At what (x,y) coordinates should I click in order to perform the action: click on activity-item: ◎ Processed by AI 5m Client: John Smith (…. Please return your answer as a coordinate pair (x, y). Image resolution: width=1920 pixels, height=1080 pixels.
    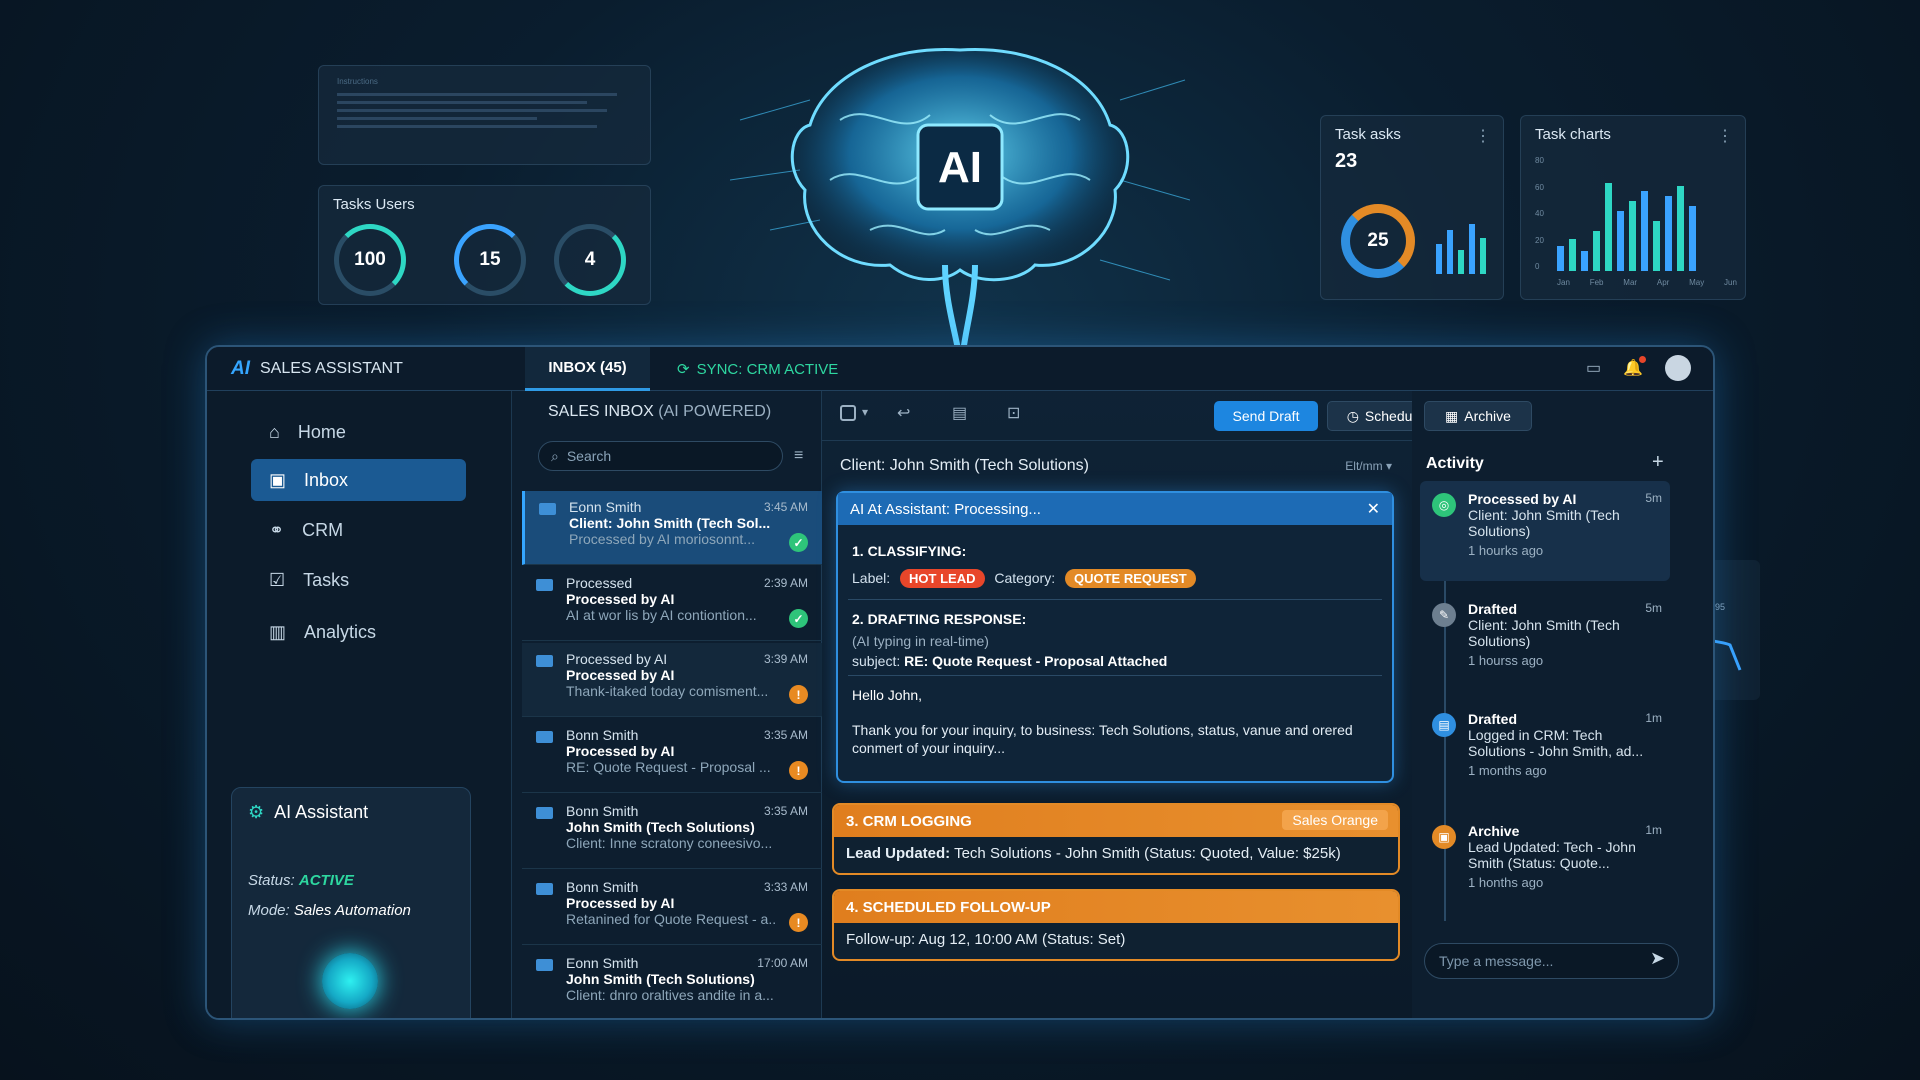
    Looking at the image, I should click on (1545, 531).